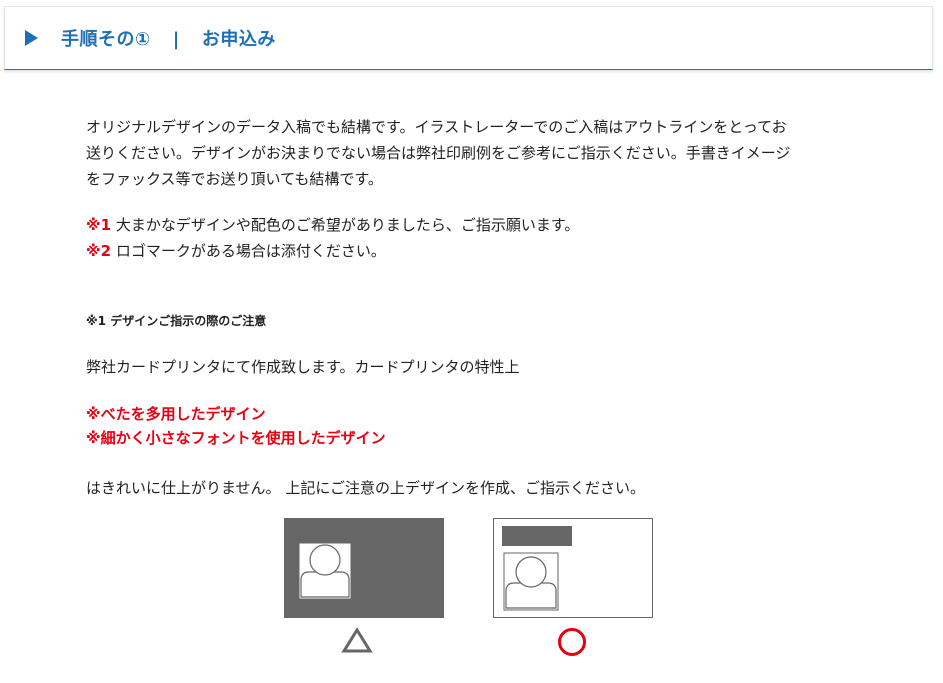  I want to click on triangle-icon, so click(357, 640).